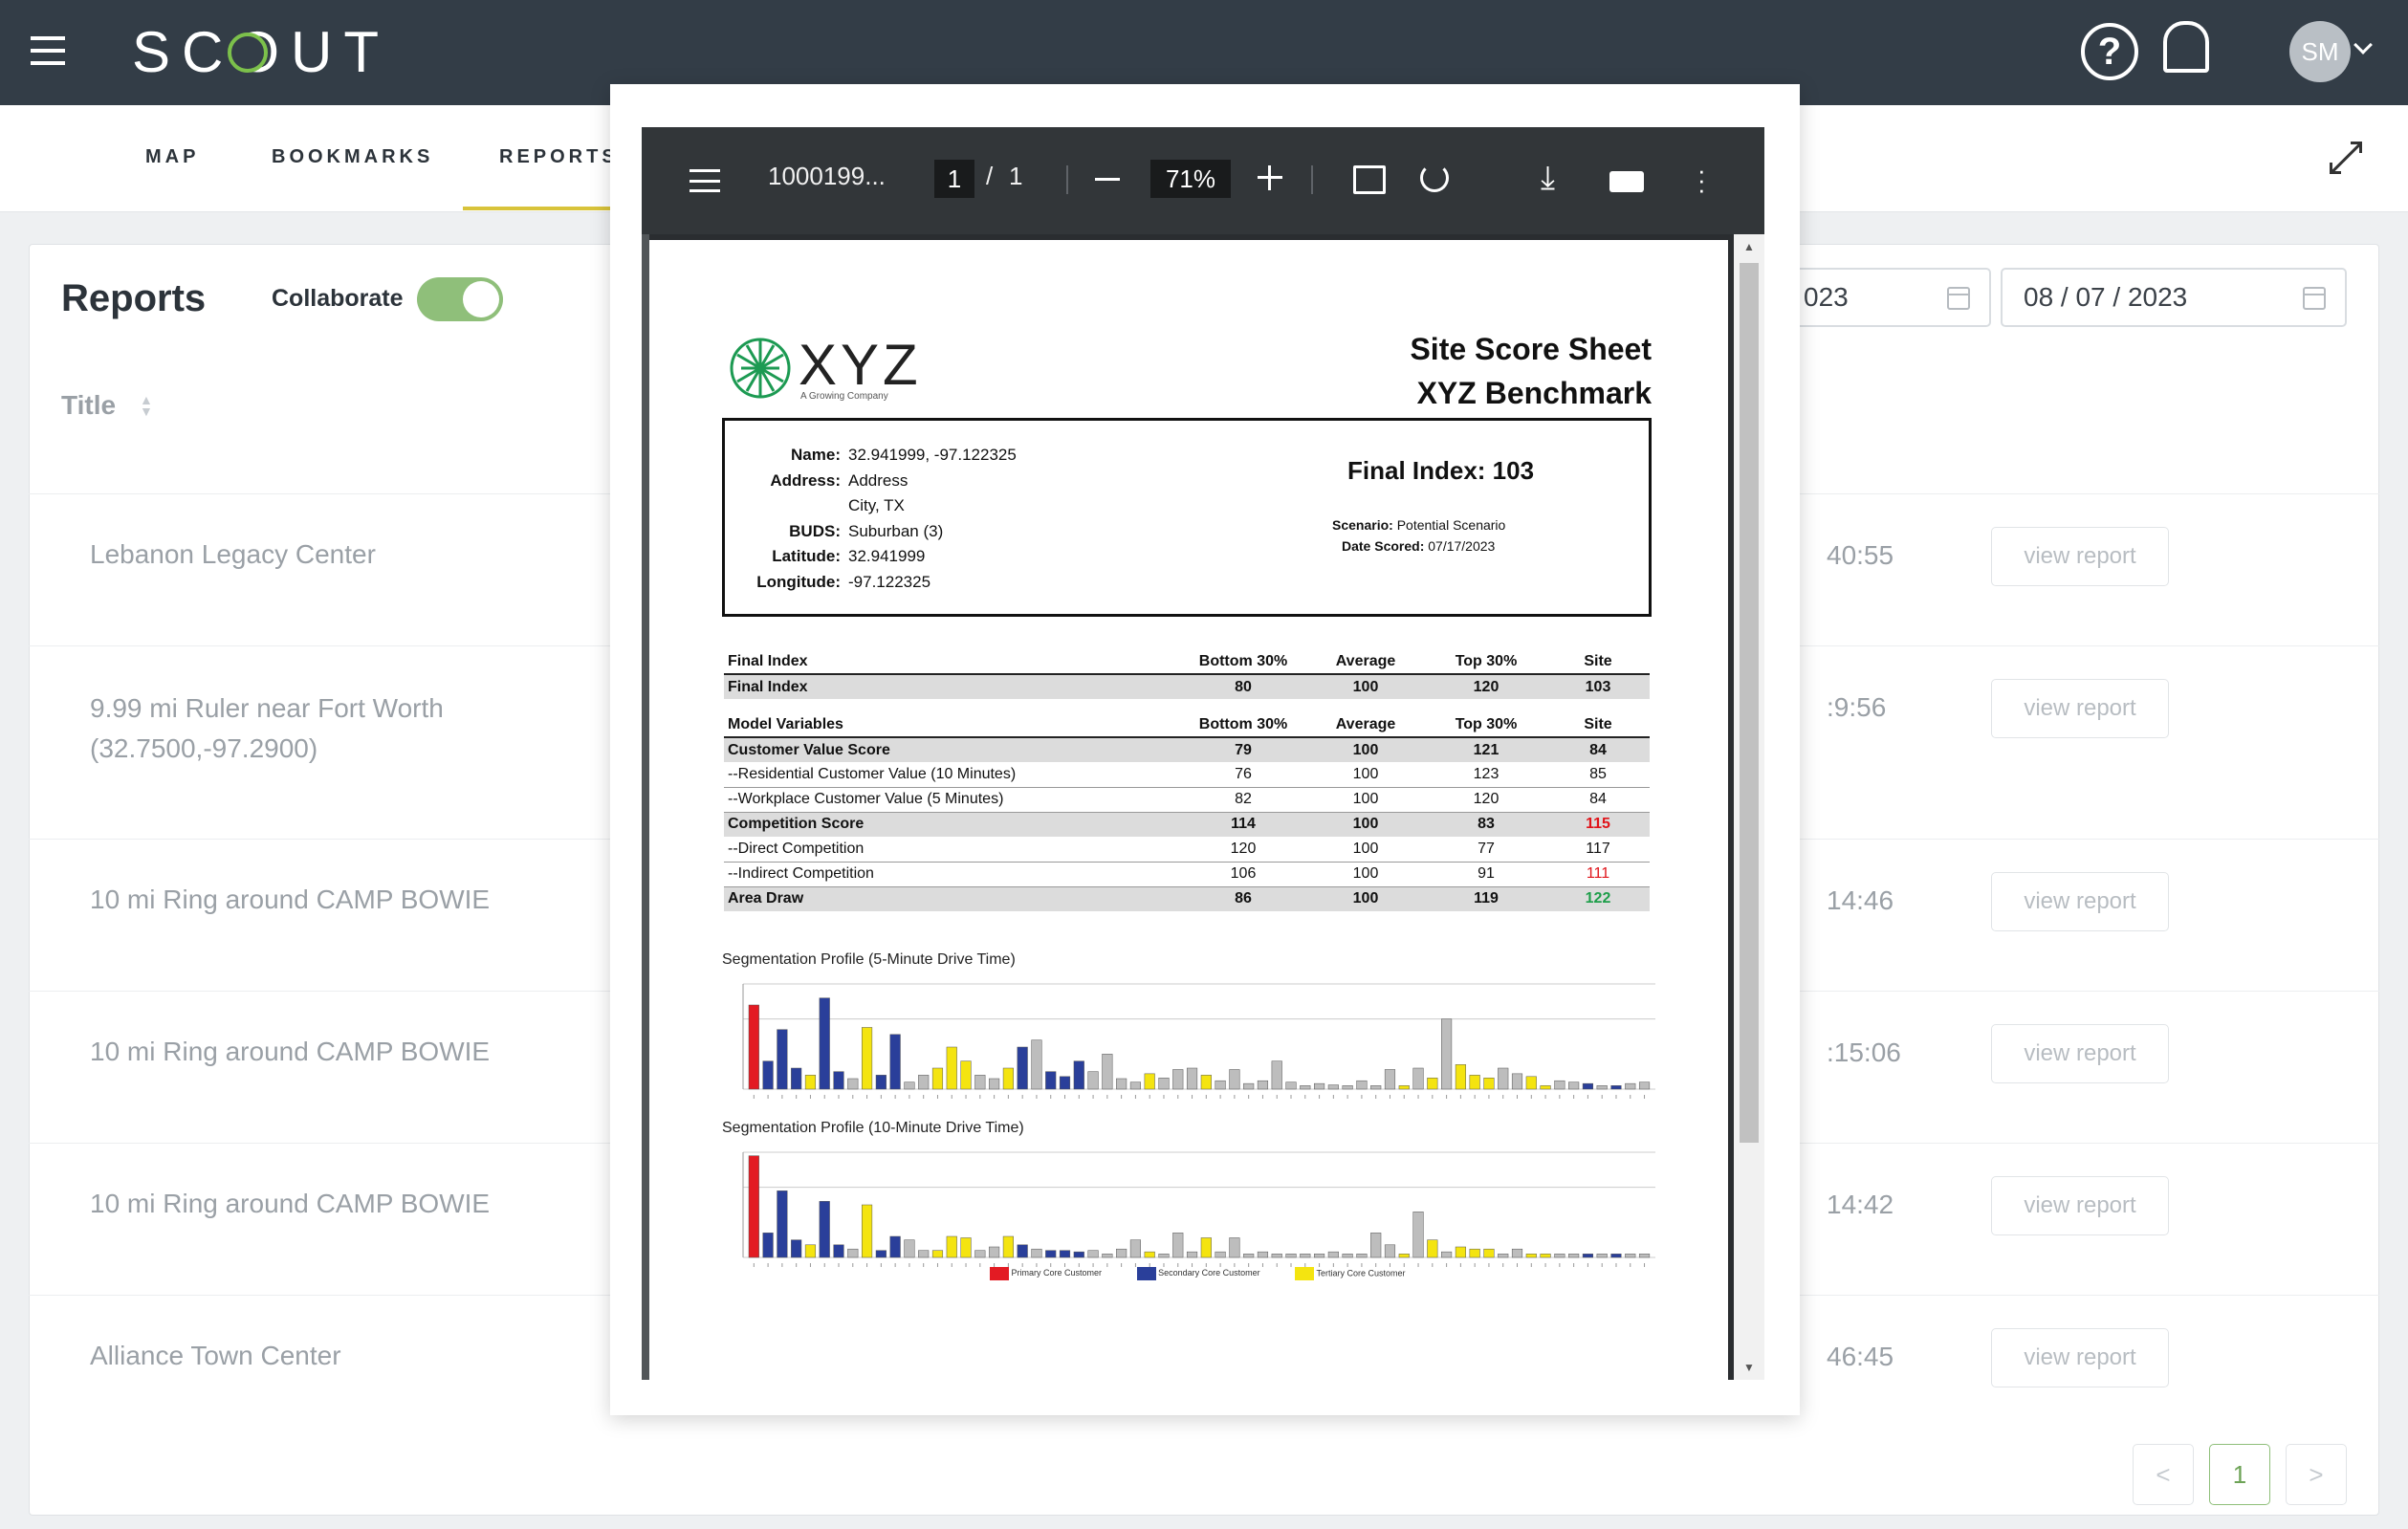 The width and height of the screenshot is (2408, 1529). Describe the element at coordinates (2186, 47) in the screenshot. I see `notification-bell-icon` at that location.